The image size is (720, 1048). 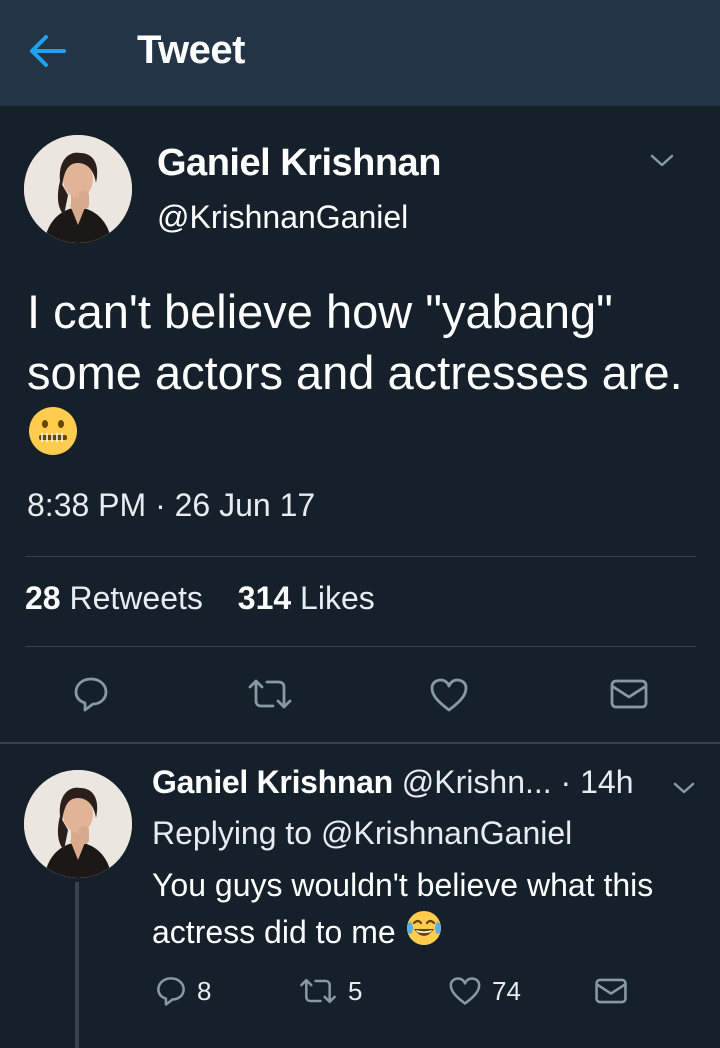 I want to click on engagement-counts: 28 Retweets 314 Likes, so click(x=213, y=598).